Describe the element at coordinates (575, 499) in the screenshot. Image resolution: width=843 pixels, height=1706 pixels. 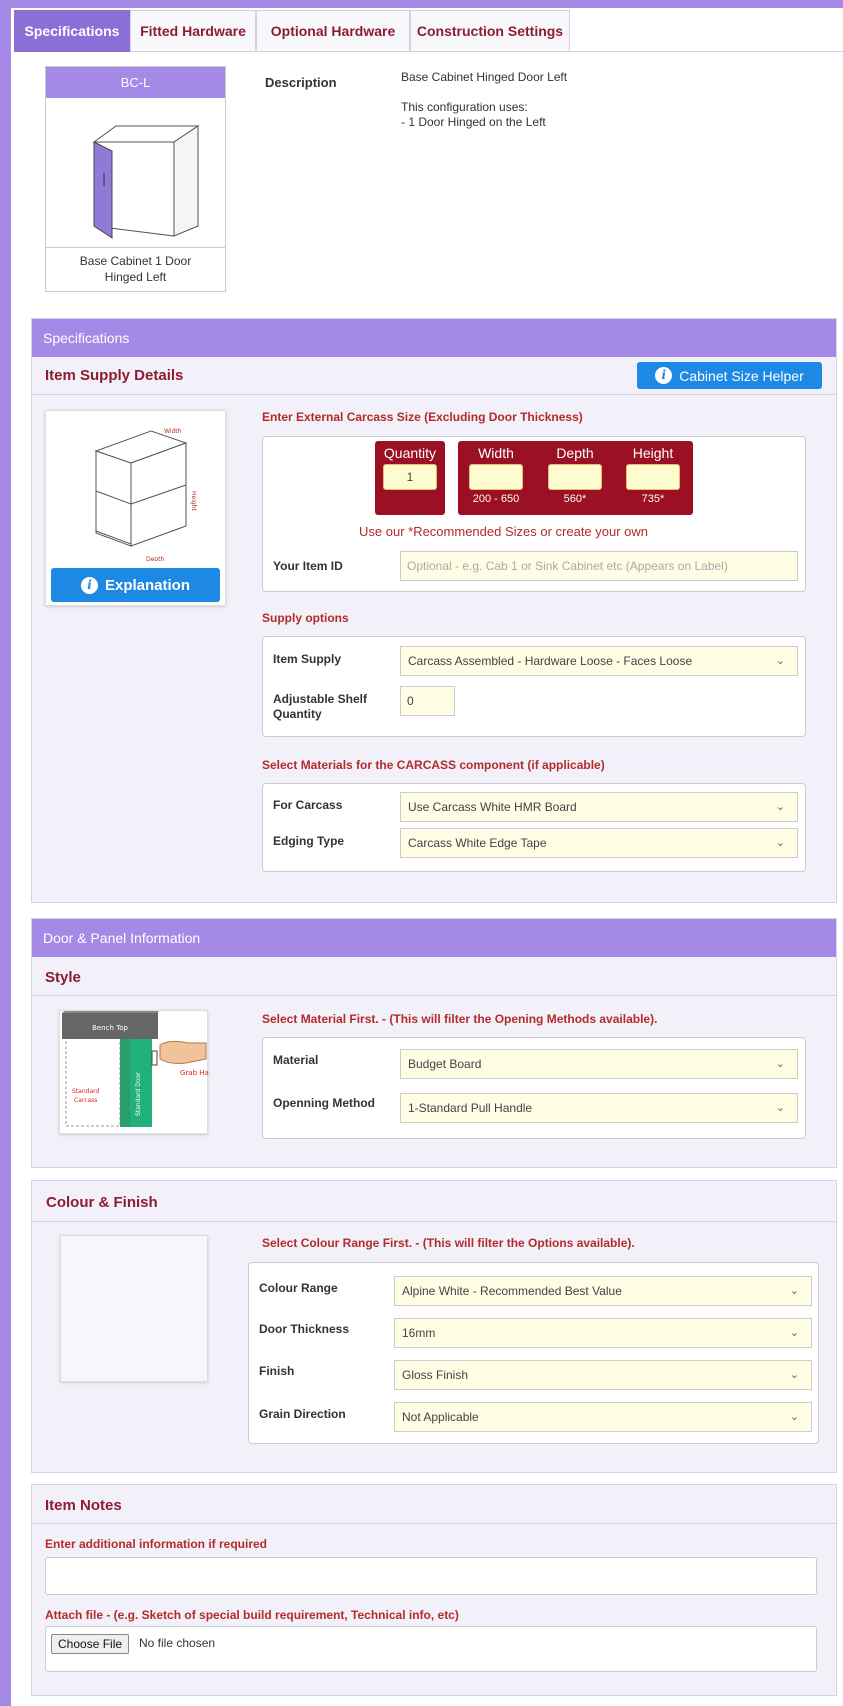
I see `depth-hint: 560*` at that location.